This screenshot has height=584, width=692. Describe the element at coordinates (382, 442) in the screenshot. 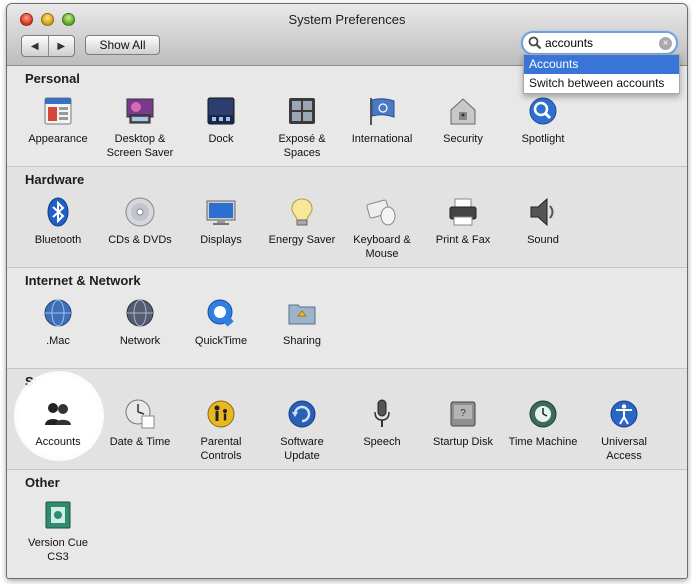

I see `pane-label: Speech` at that location.